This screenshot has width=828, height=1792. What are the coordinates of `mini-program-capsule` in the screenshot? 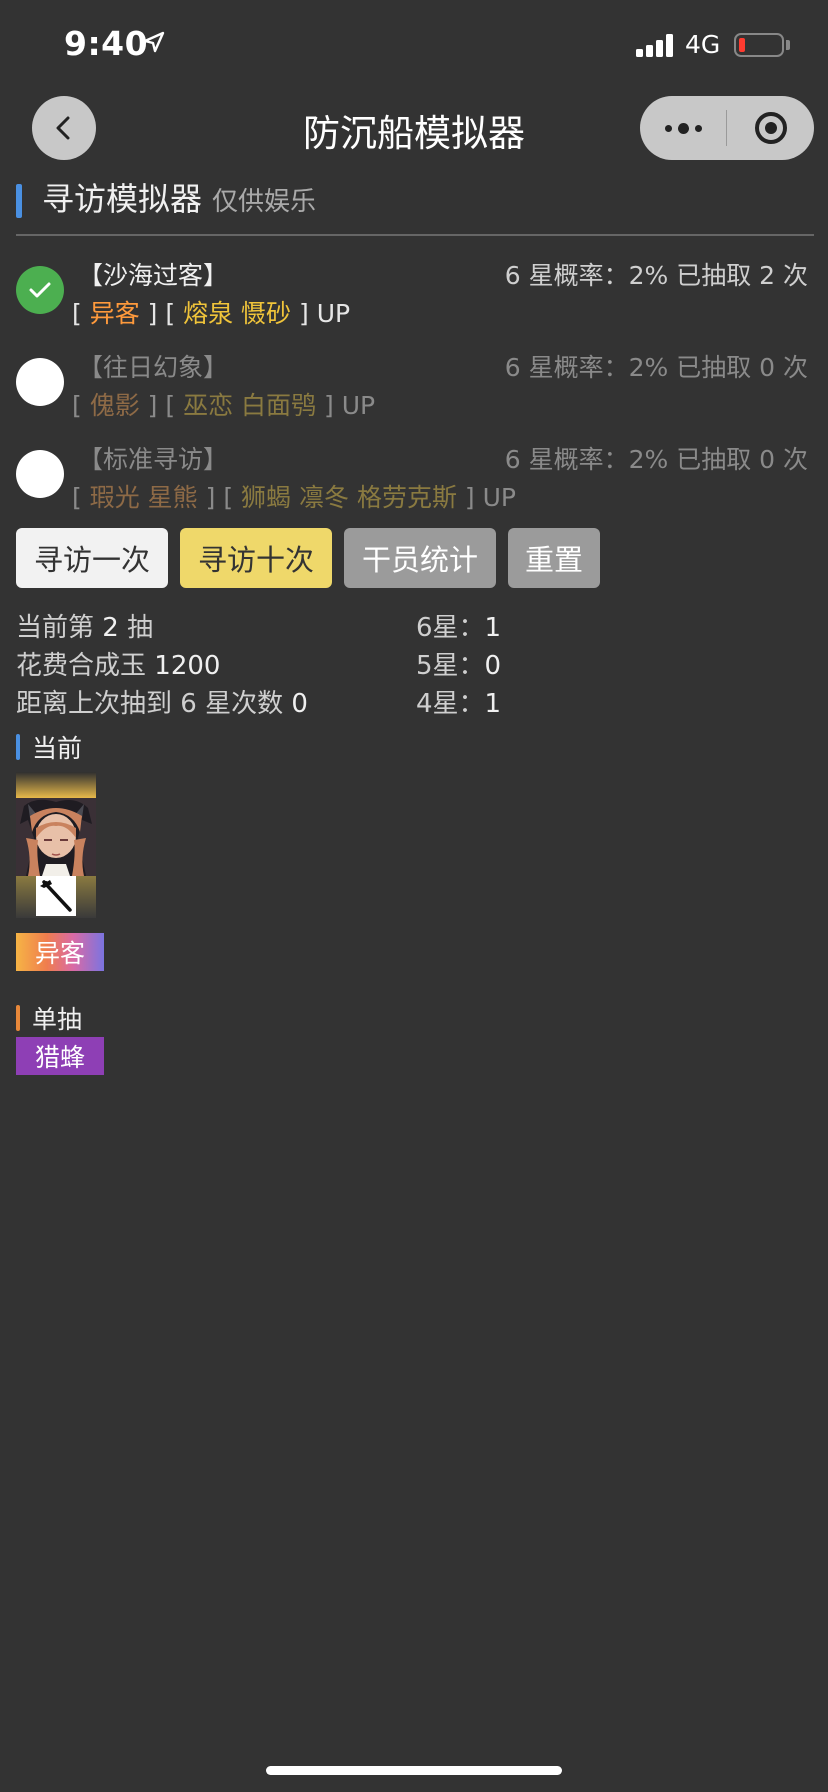 It's located at (727, 128).